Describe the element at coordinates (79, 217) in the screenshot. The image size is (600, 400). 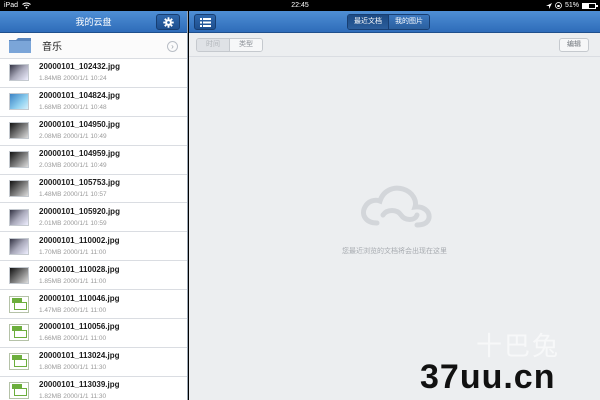
I see `file-info: 20000101_105920.jpg 2.01MB 2000/1/1 10:59` at that location.